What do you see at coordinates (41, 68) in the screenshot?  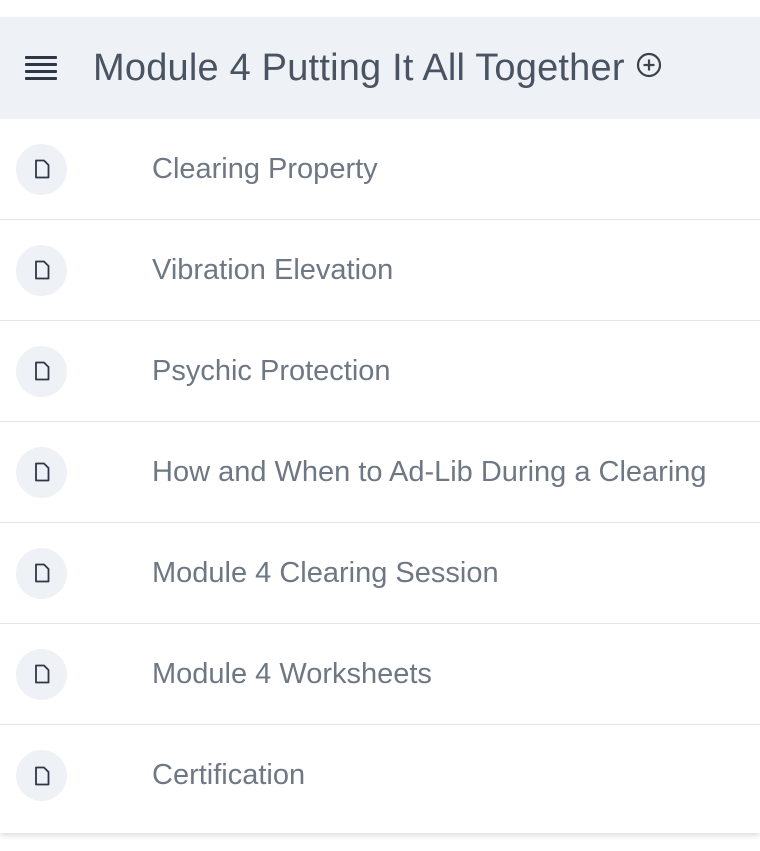 I see `hamburger-menu-icon` at bounding box center [41, 68].